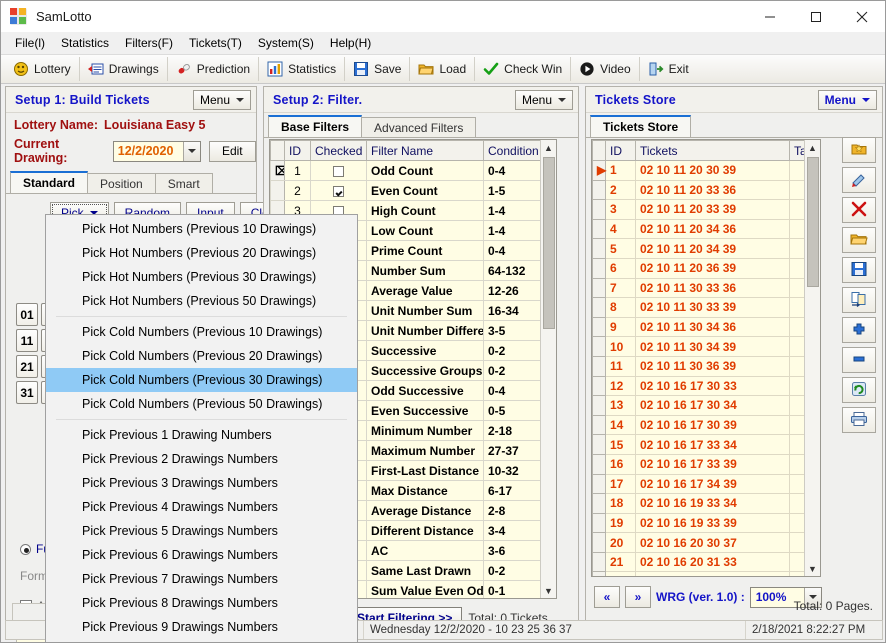 Image resolution: width=886 pixels, height=643 pixels. What do you see at coordinates (221, 99) in the screenshot?
I see `build-tickets-menu-button: Menu` at bounding box center [221, 99].